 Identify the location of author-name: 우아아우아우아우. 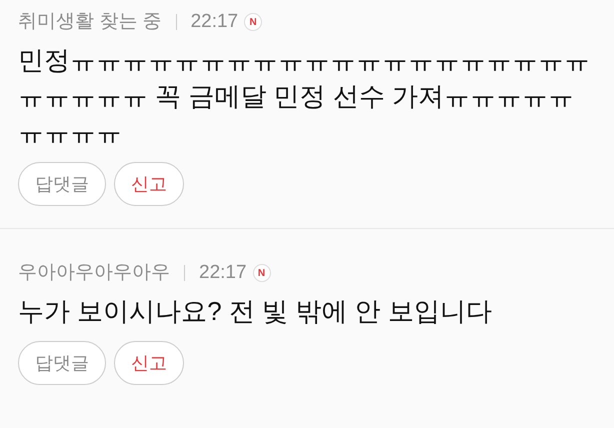
(94, 272).